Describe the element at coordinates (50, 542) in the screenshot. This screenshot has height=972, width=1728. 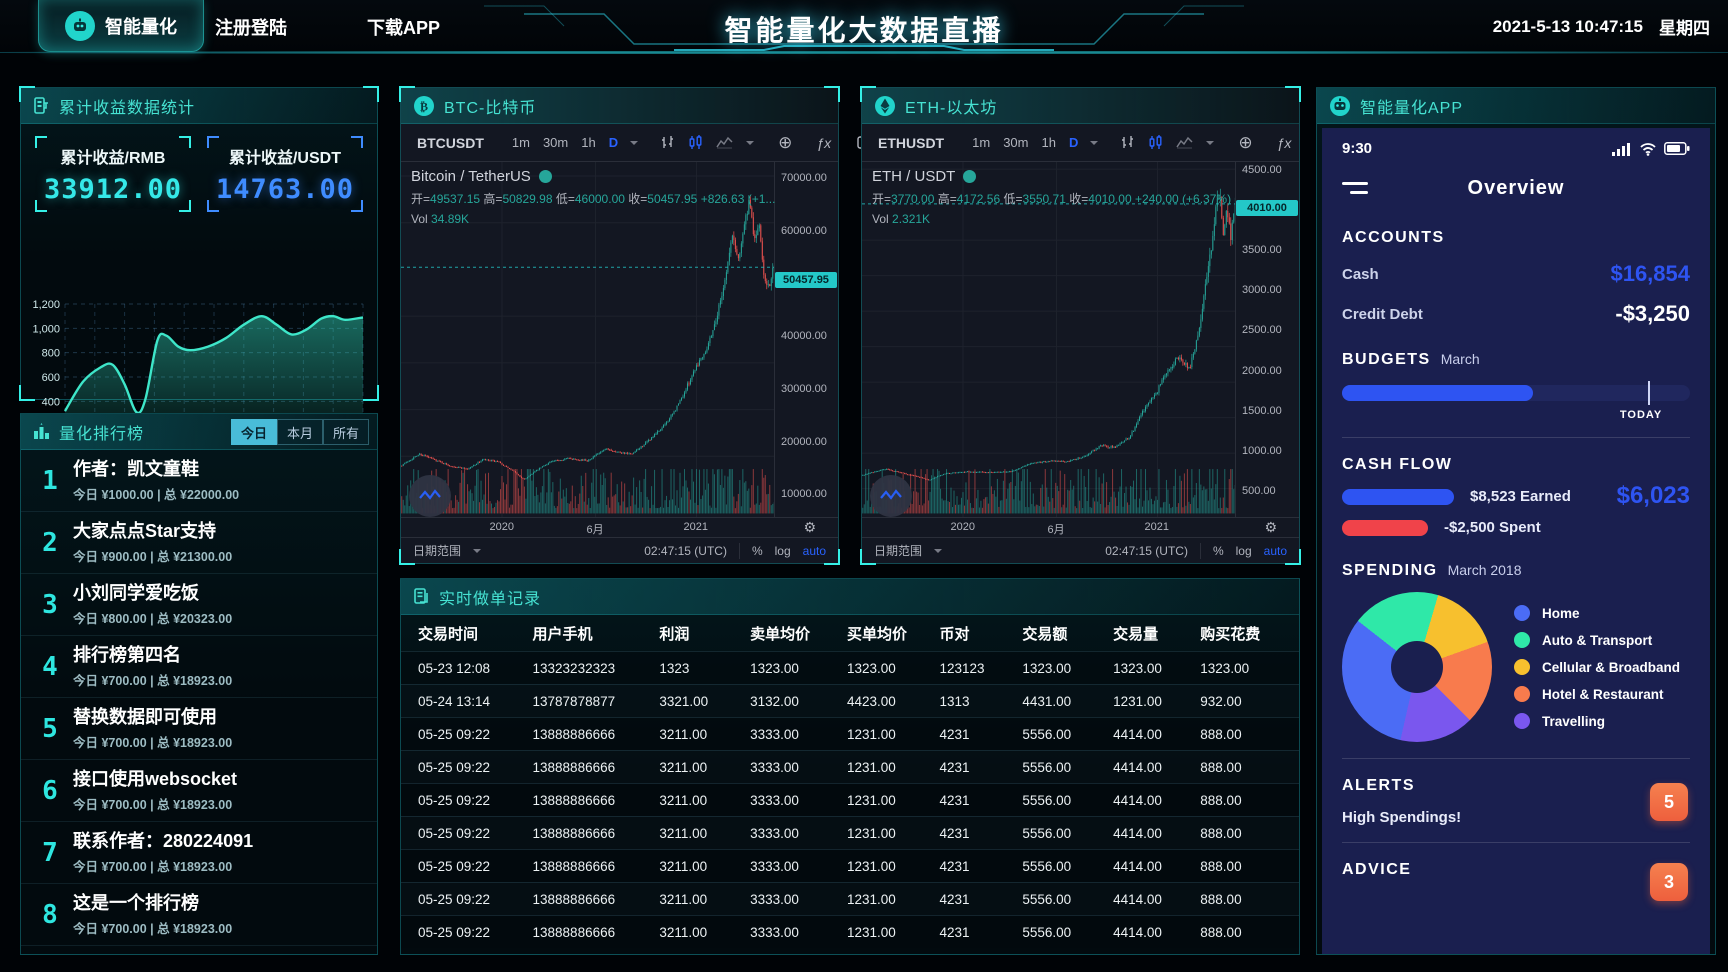
I see `rank-number: 2` at that location.